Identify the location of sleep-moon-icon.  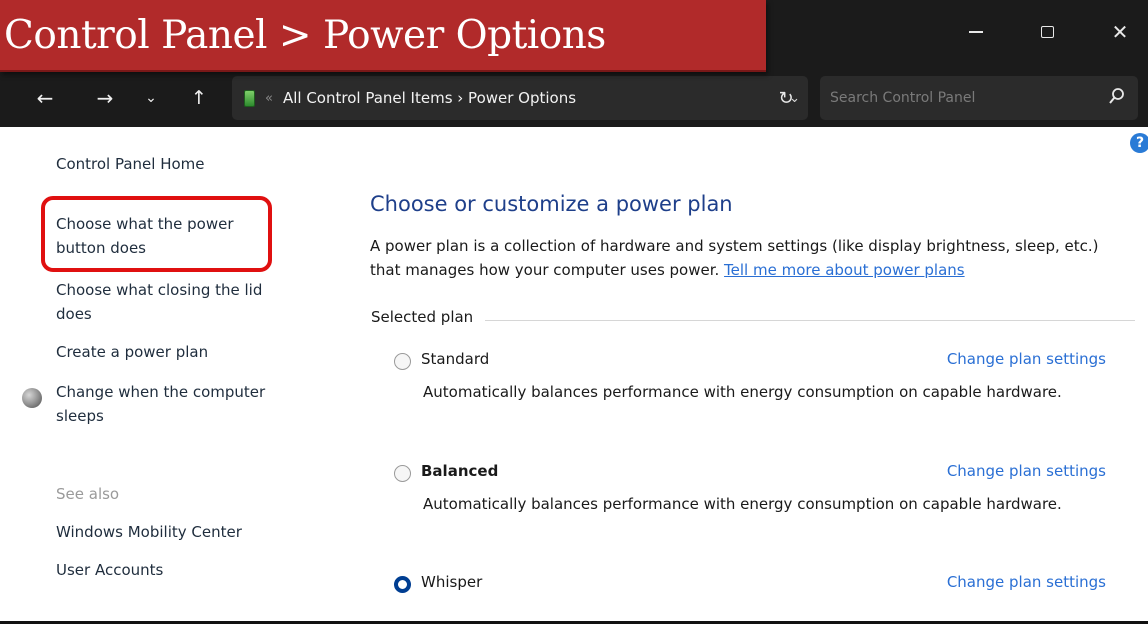
(32, 398).